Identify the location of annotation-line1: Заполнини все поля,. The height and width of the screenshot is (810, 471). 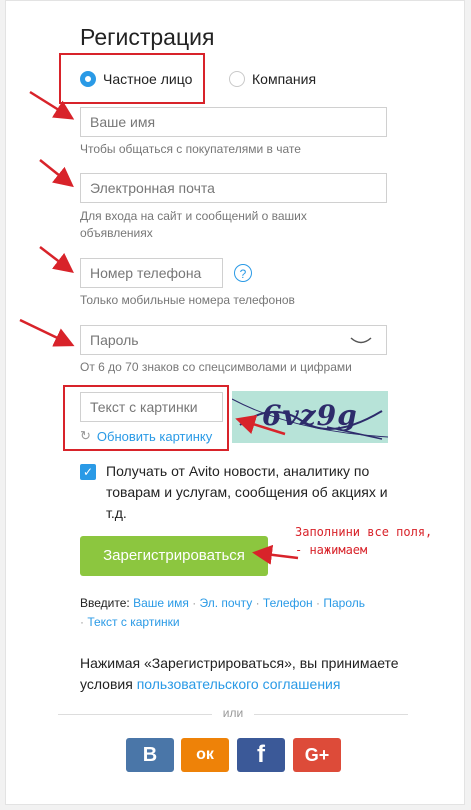
(364, 532).